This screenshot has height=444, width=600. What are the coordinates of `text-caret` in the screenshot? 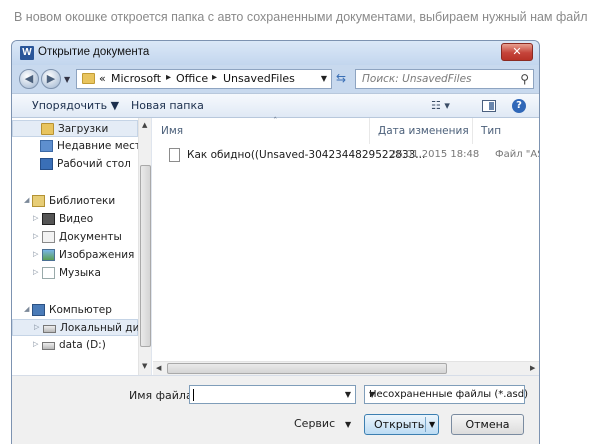 It's located at (193, 395).